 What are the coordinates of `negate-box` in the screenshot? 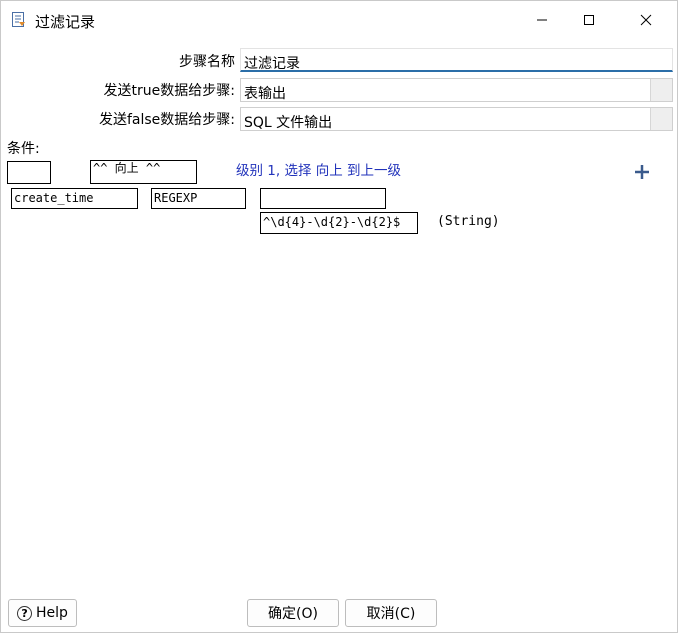 It's located at (29, 172).